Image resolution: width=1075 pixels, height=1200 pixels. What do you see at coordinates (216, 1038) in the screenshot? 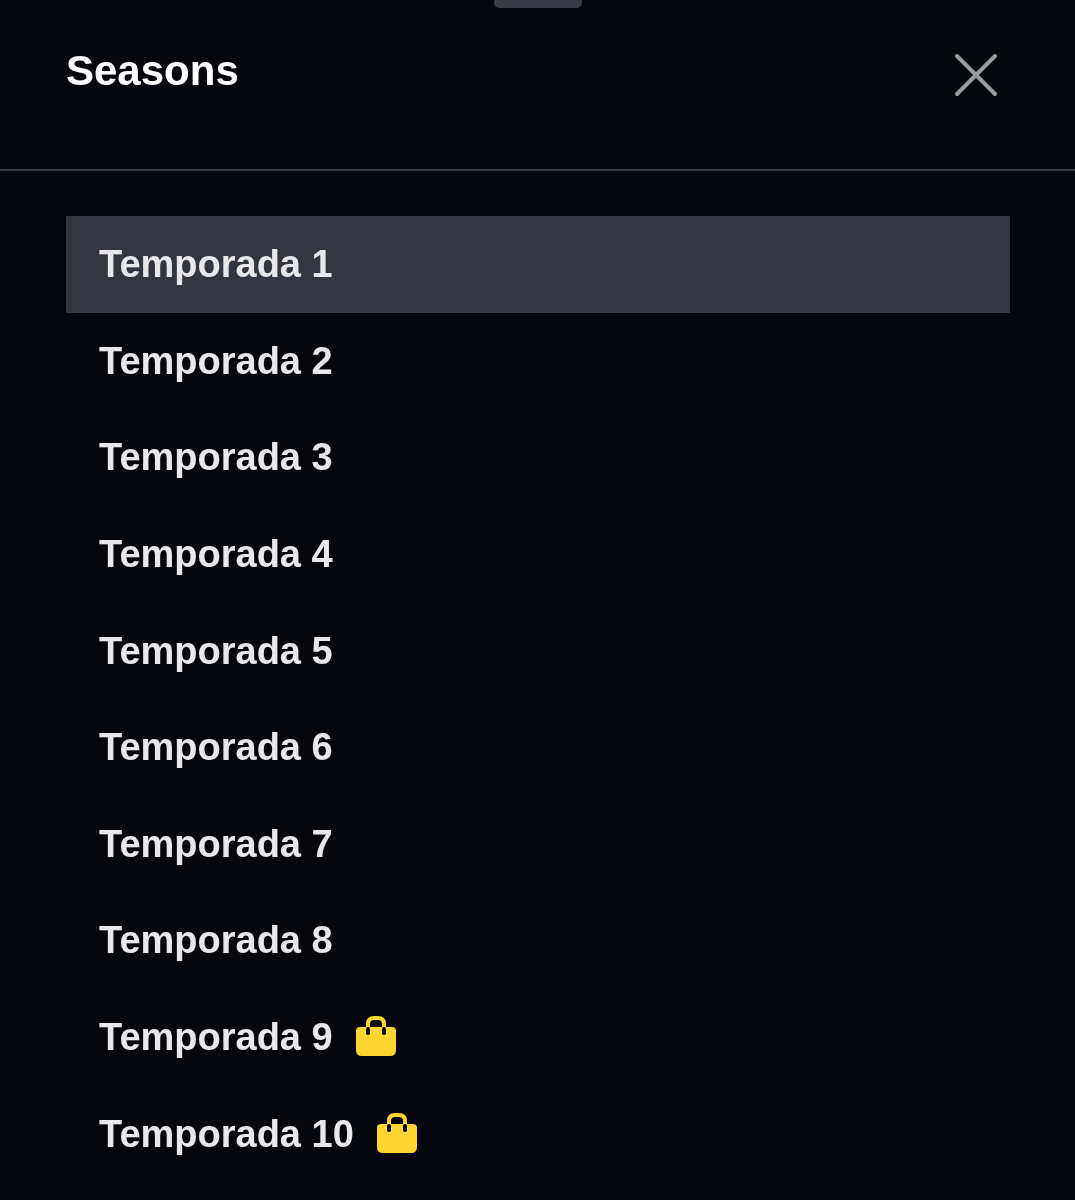
I see `season-label: Temporada 9` at bounding box center [216, 1038].